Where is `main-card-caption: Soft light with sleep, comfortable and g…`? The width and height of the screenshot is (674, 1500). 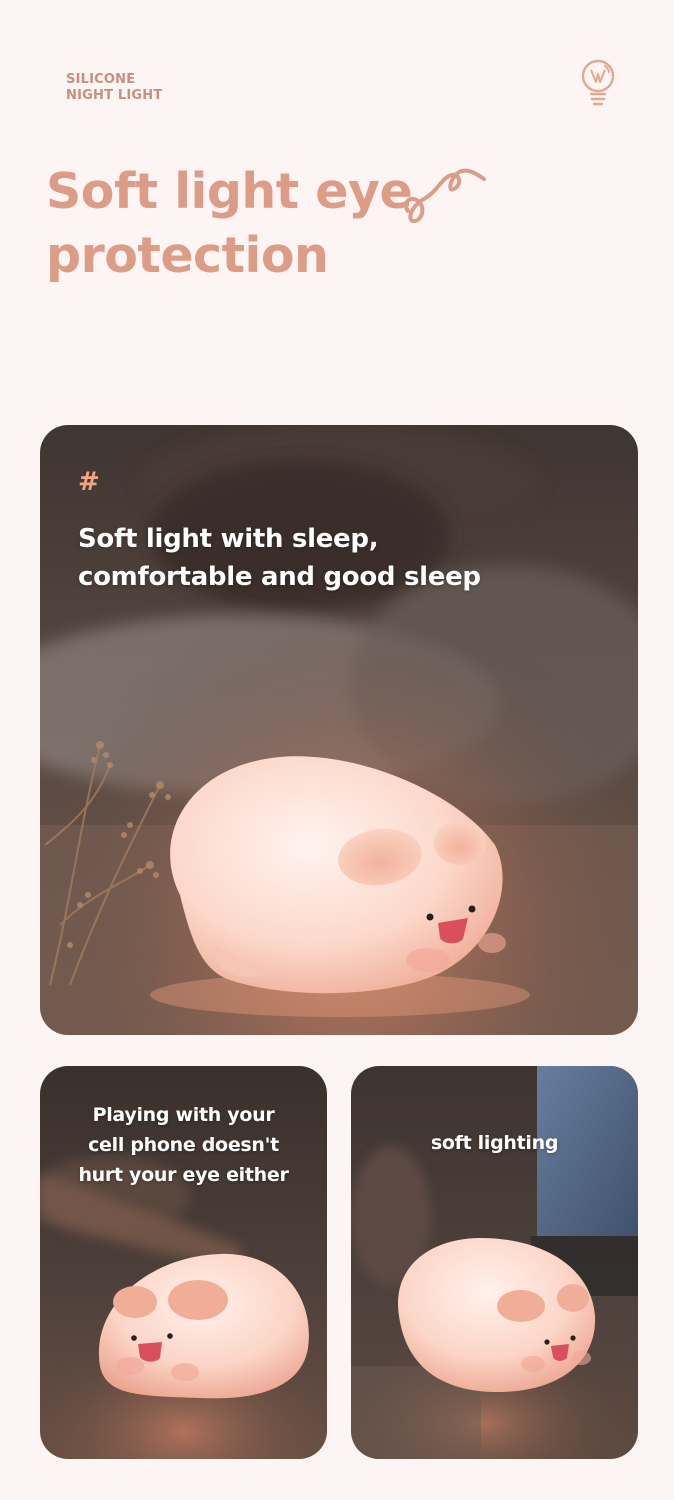 main-card-caption: Soft light with sleep, comfortable and g… is located at coordinates (279, 558).